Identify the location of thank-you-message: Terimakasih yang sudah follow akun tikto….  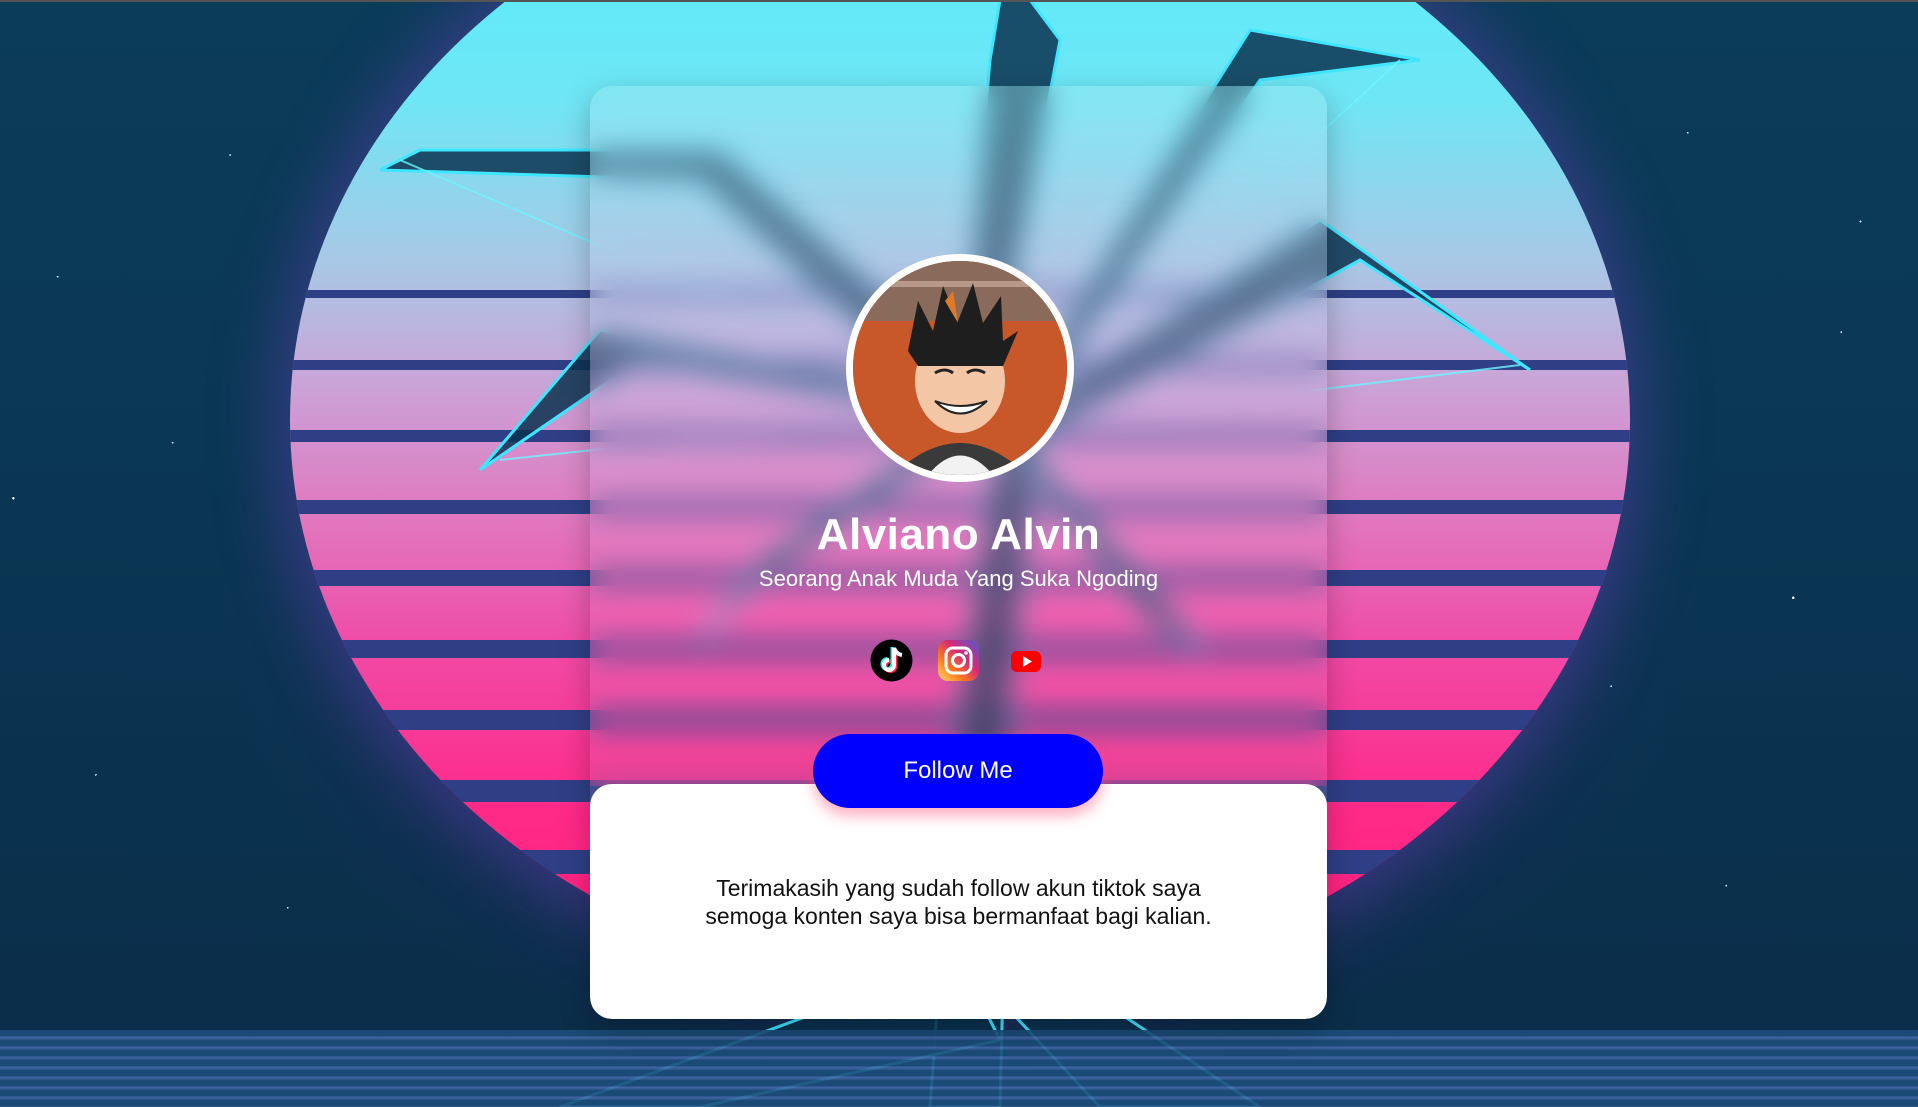
(958, 902).